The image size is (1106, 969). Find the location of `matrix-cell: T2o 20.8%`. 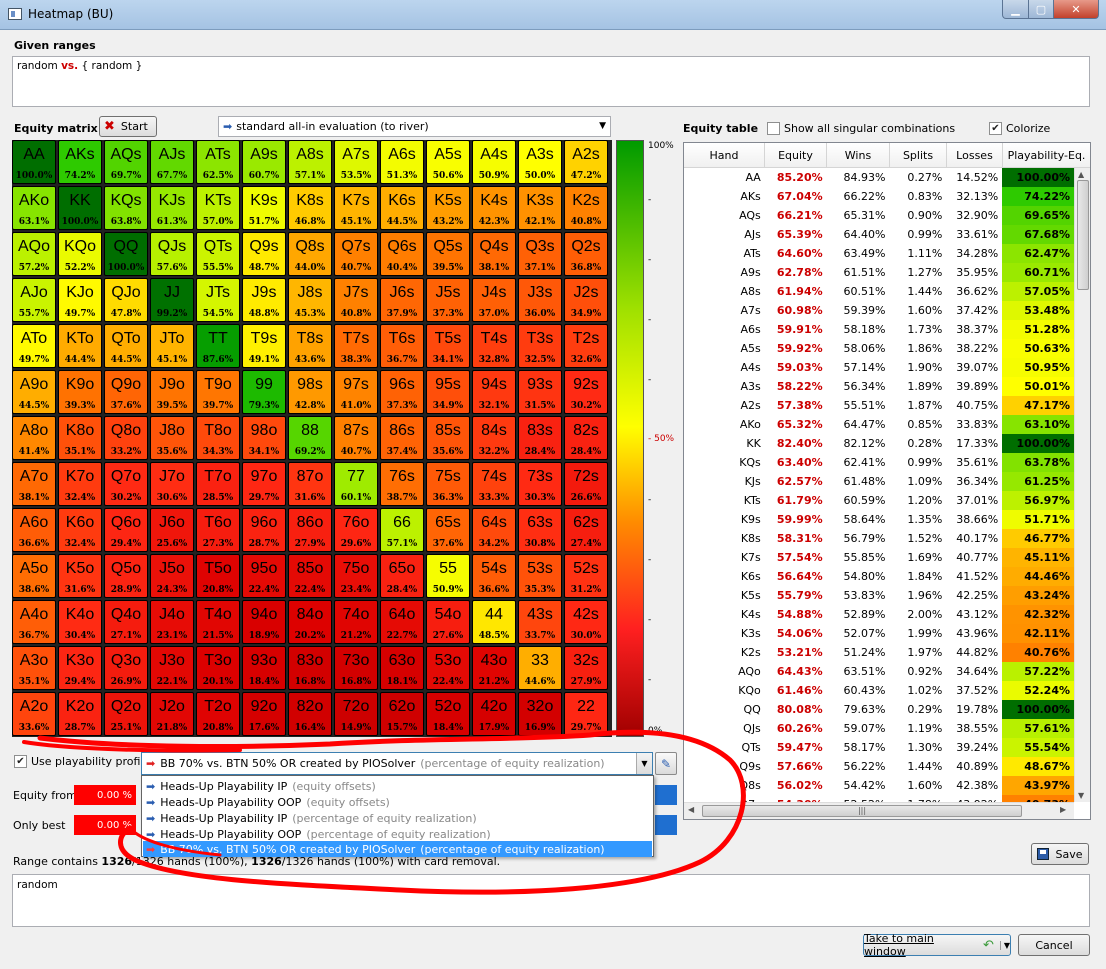

matrix-cell: T2o 20.8% is located at coordinates (218, 714).